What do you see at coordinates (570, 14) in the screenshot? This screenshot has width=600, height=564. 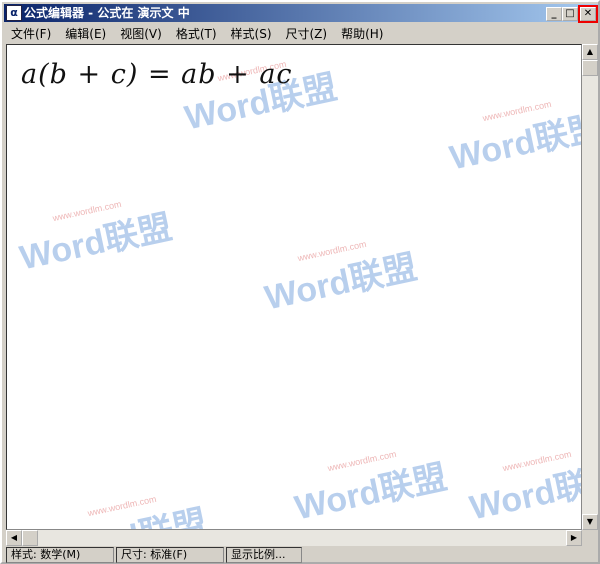 I see `maximize-button: □` at bounding box center [570, 14].